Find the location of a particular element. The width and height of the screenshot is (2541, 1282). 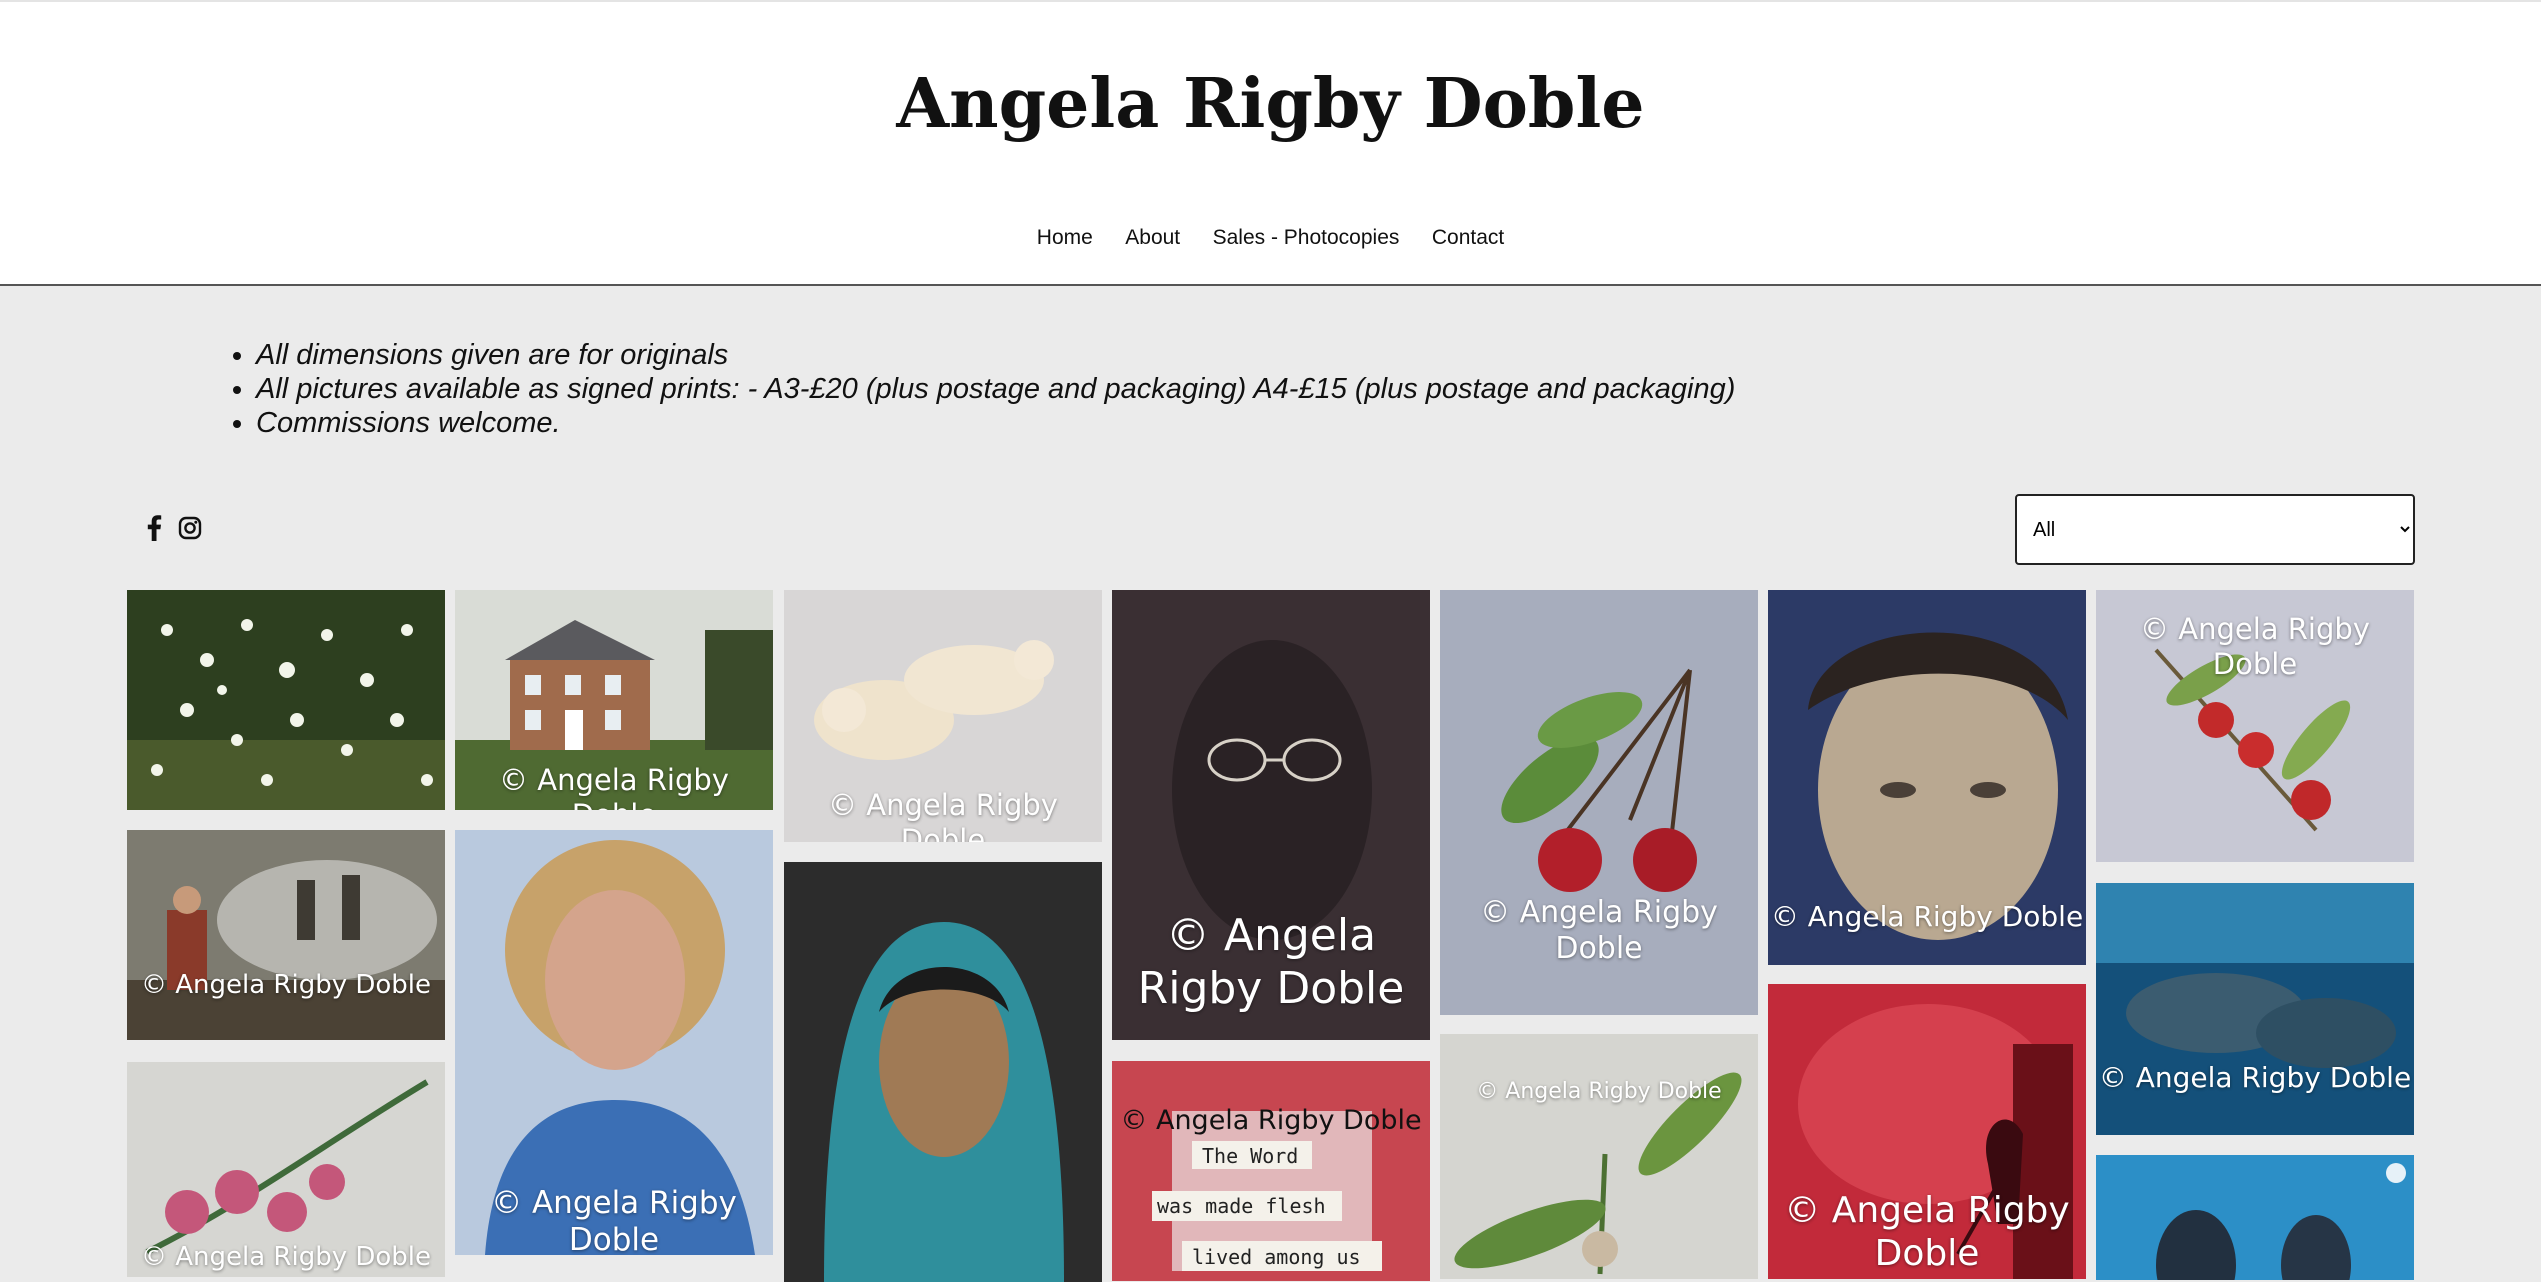

category-filter: All is located at coordinates (2215, 529).